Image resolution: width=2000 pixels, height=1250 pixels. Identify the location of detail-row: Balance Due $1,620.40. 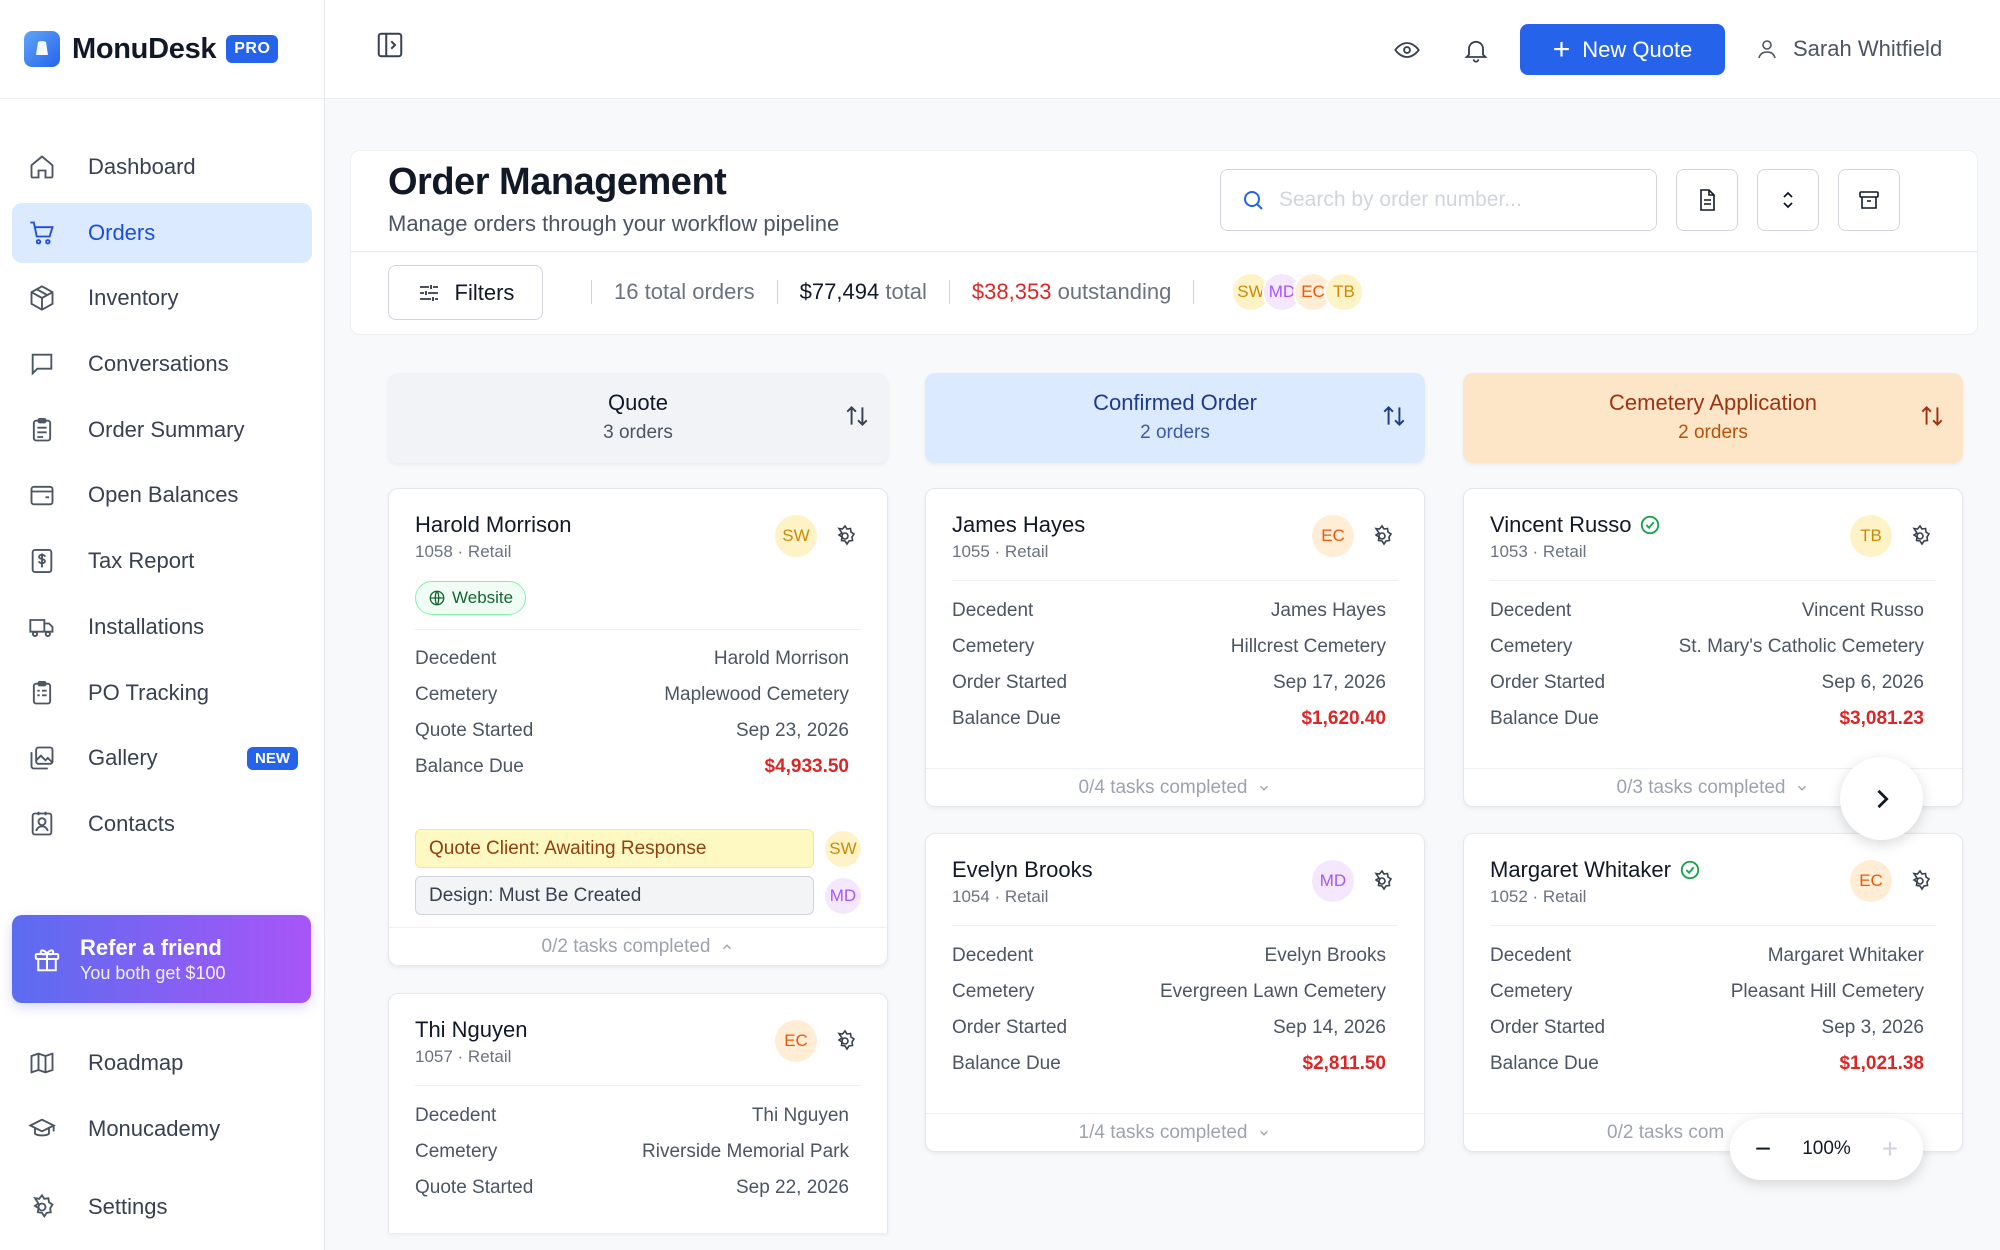
(1169, 719).